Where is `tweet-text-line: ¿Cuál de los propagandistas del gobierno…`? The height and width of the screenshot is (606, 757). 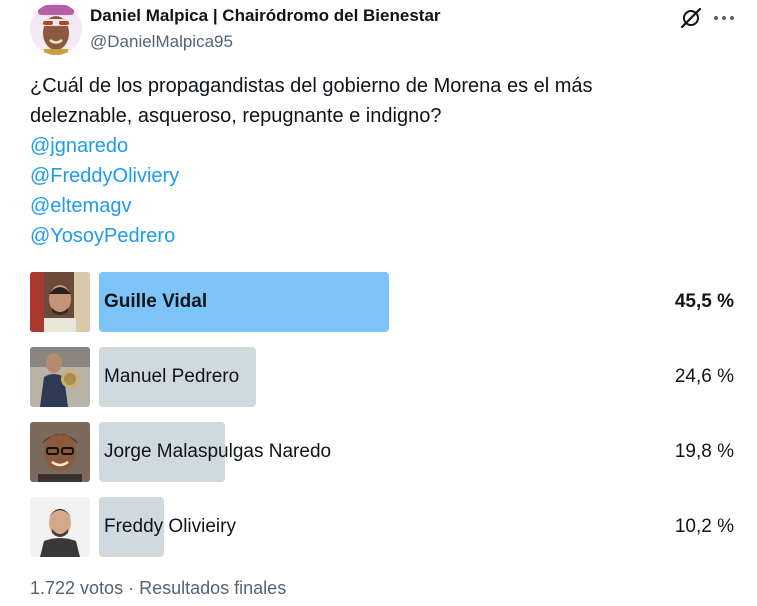 tweet-text-line: ¿Cuál de los propagandistas del gobierno… is located at coordinates (311, 86).